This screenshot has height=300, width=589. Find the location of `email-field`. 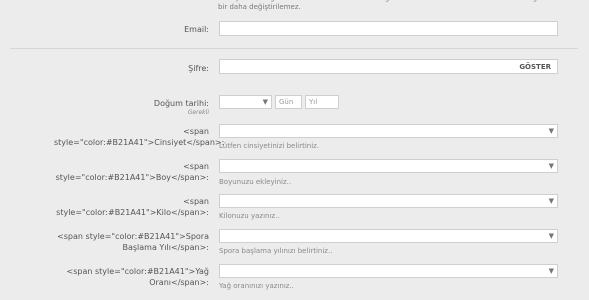

email-field is located at coordinates (388, 28).